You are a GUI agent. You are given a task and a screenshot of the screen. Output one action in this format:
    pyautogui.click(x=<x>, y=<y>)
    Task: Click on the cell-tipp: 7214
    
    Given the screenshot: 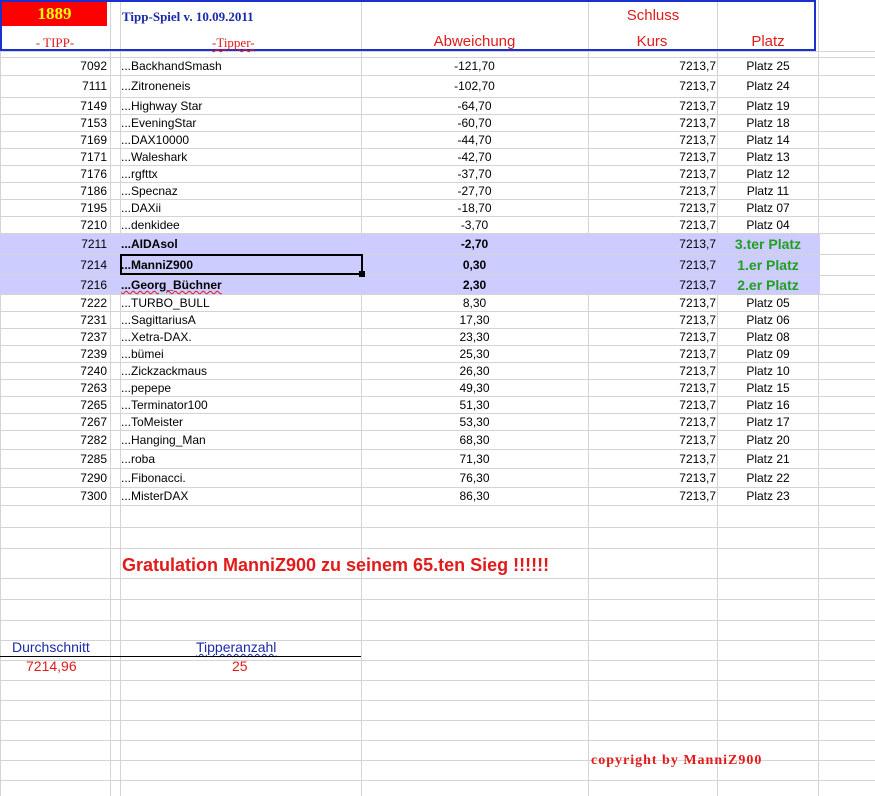 What is the action you would take?
    pyautogui.click(x=53, y=265)
    